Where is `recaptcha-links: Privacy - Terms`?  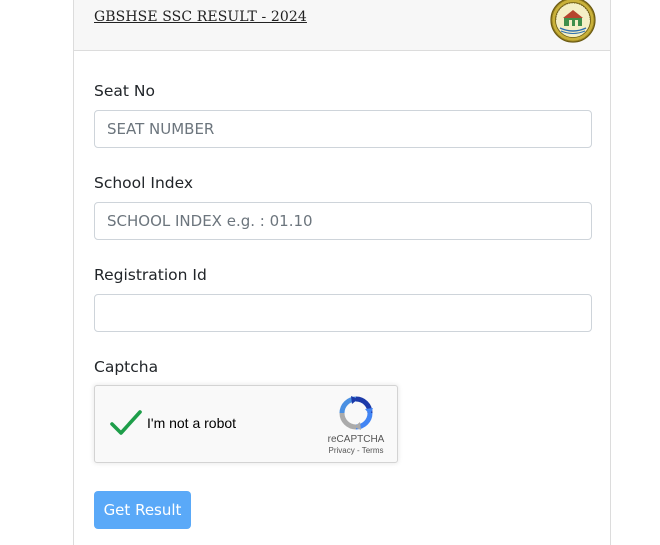 recaptcha-links: Privacy - Terms is located at coordinates (356, 450).